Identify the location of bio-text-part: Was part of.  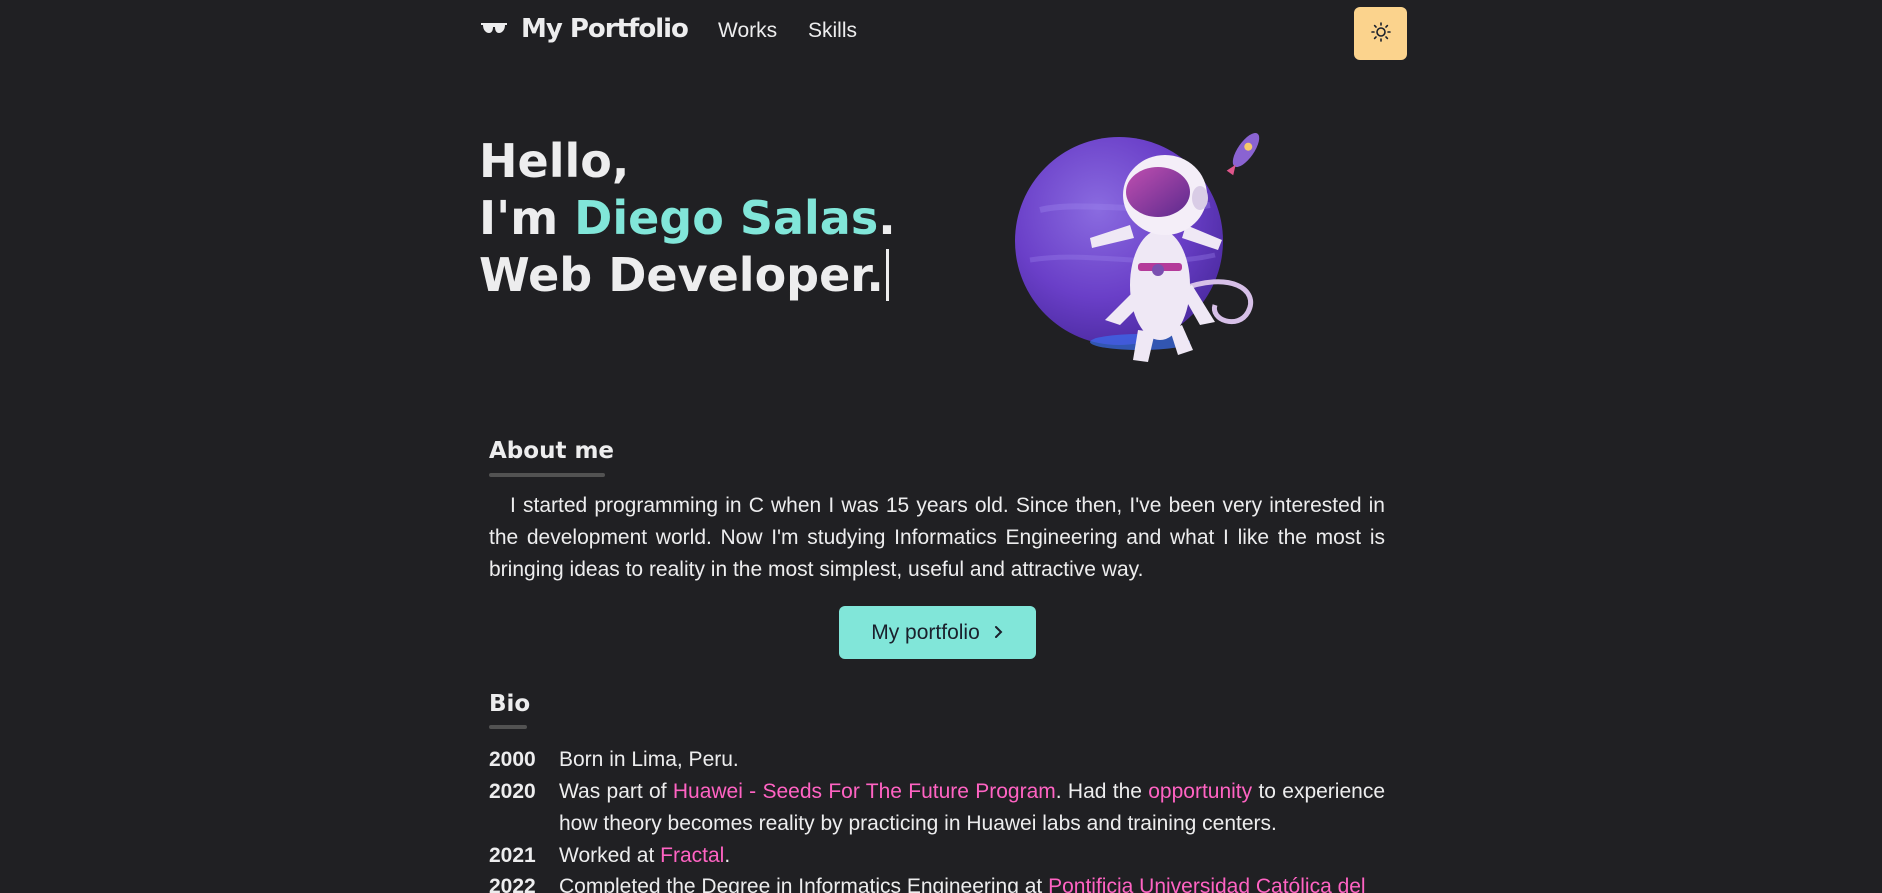
(616, 791).